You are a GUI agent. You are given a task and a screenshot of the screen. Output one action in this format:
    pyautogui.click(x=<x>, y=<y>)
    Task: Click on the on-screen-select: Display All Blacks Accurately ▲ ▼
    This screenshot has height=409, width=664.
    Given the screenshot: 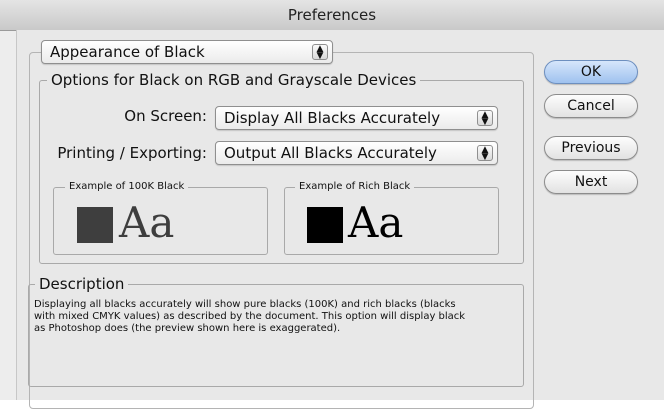 What is the action you would take?
    pyautogui.click(x=356, y=118)
    